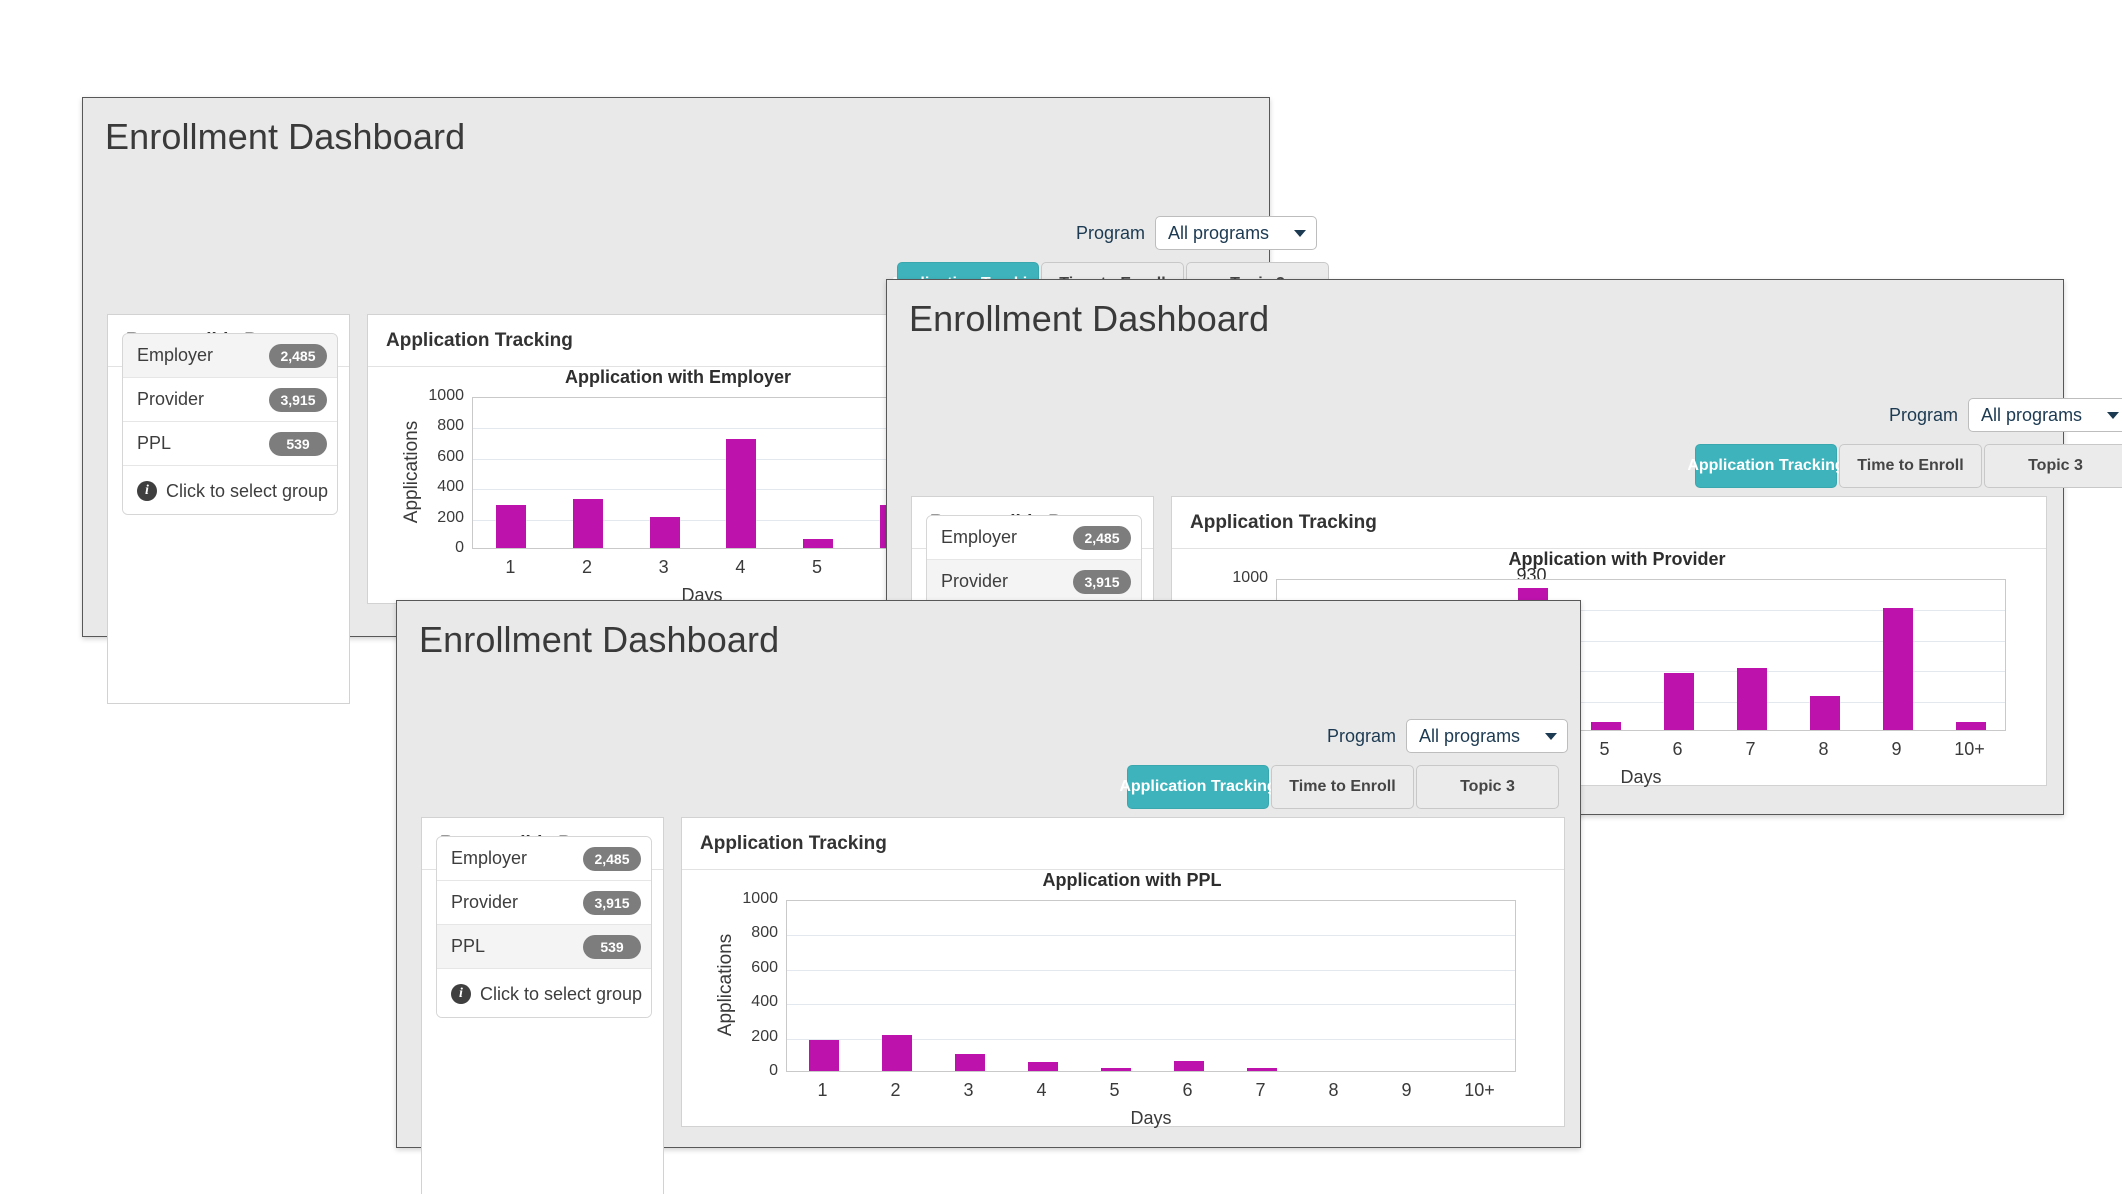 The width and height of the screenshot is (2122, 1194). I want to click on chart-x-tick: 9, so click(1406, 1090).